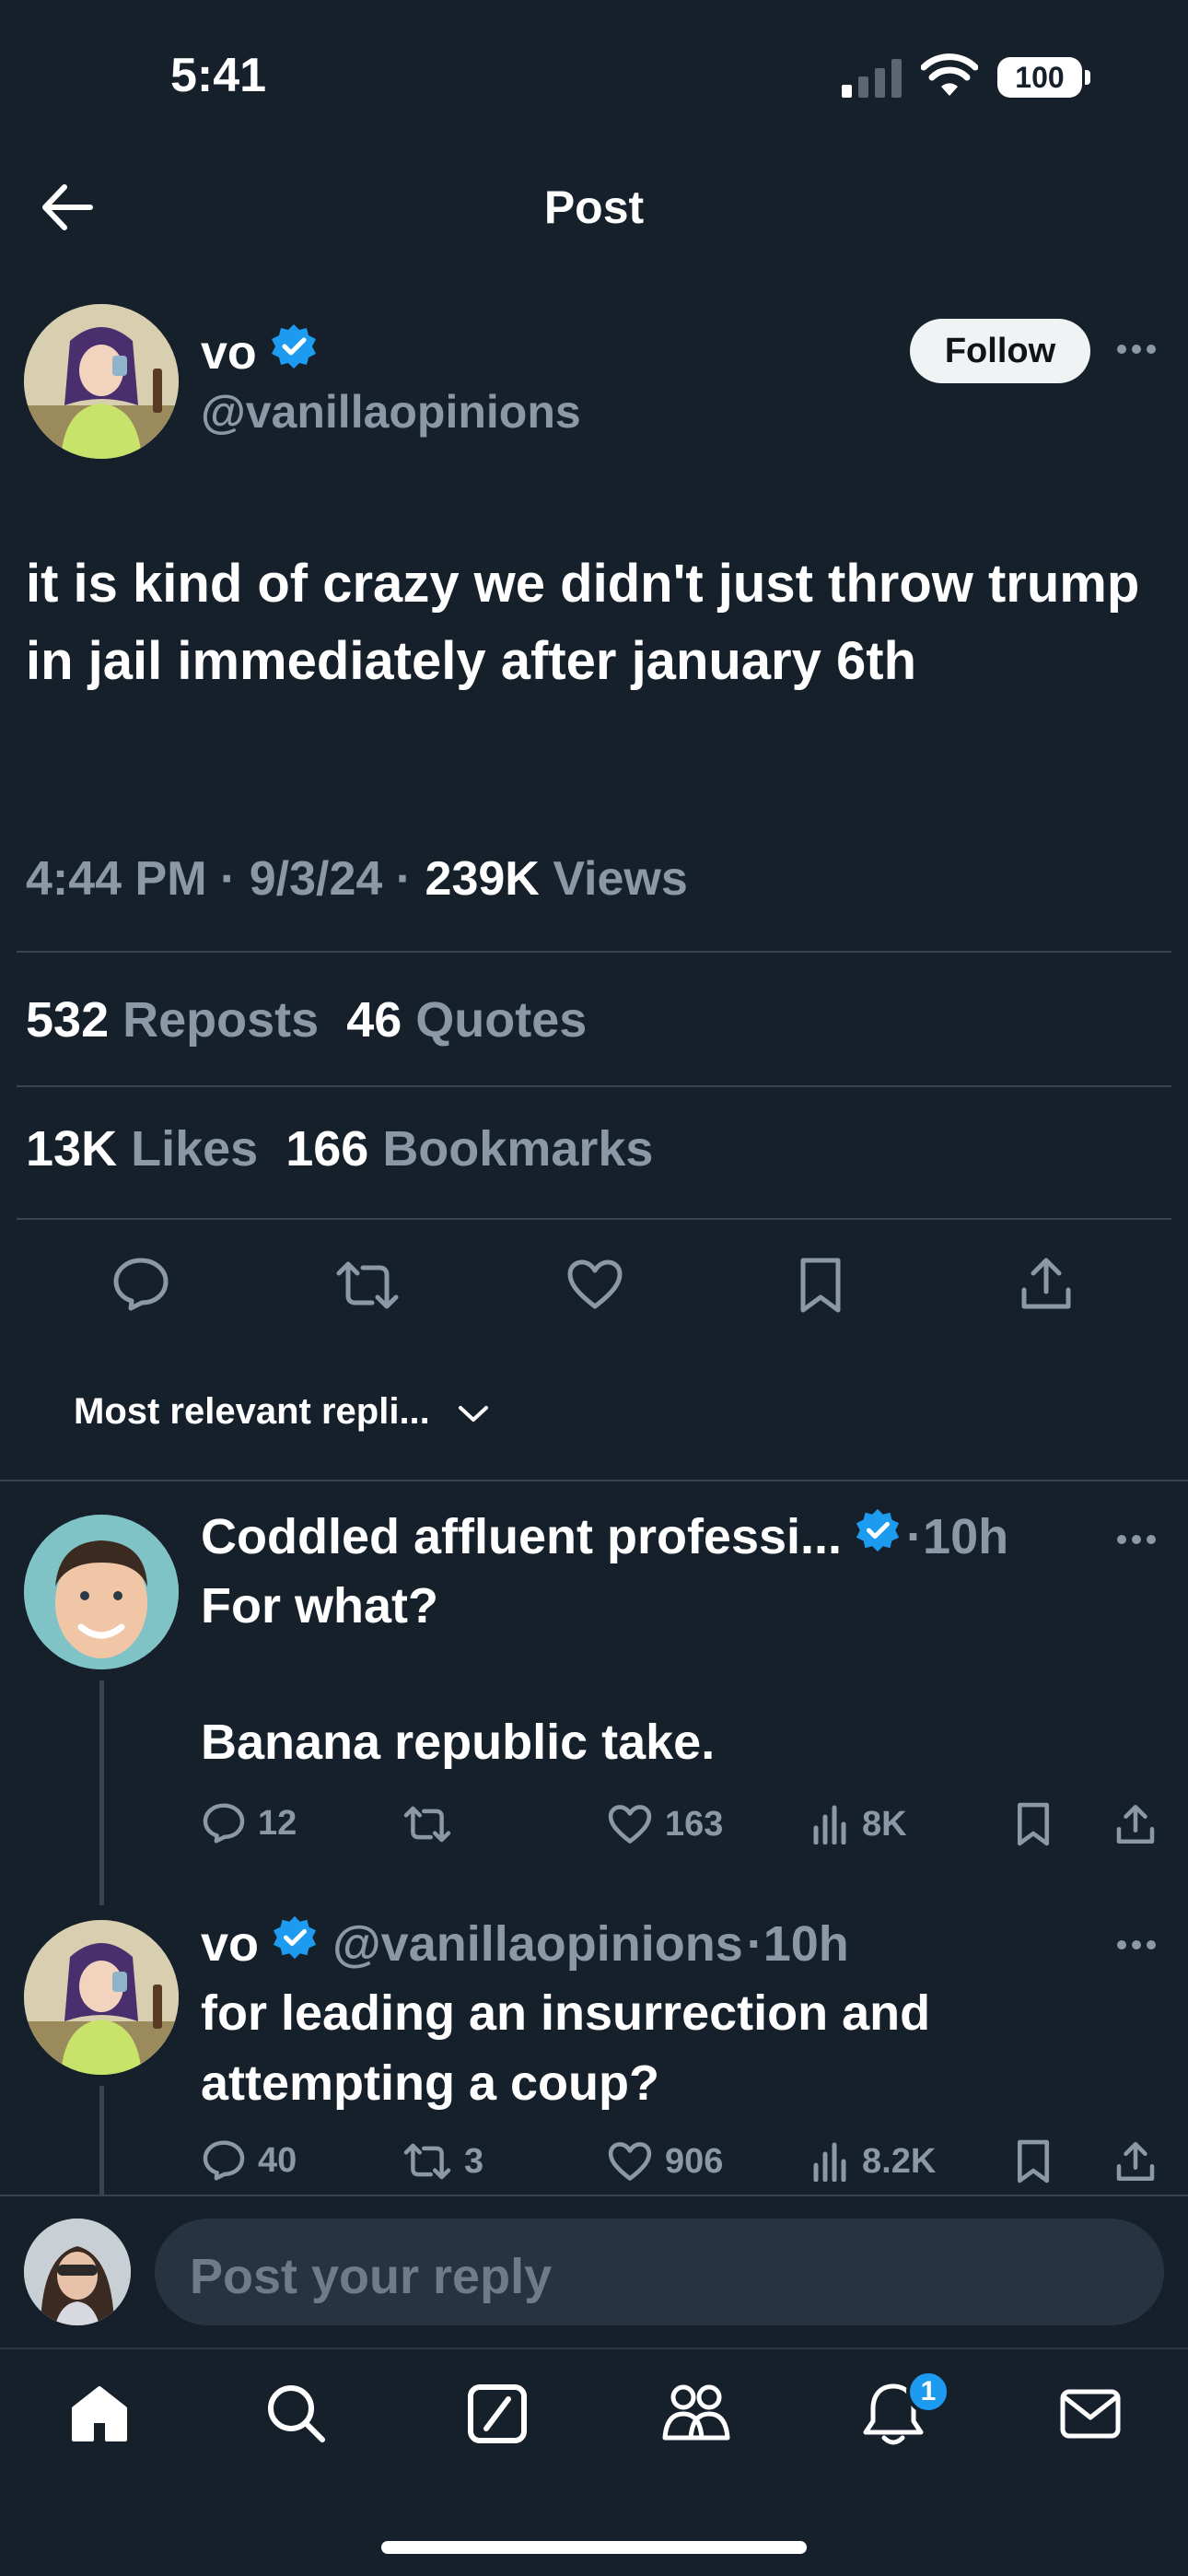 The height and width of the screenshot is (2576, 1188). I want to click on views-count: 239K, so click(482, 879).